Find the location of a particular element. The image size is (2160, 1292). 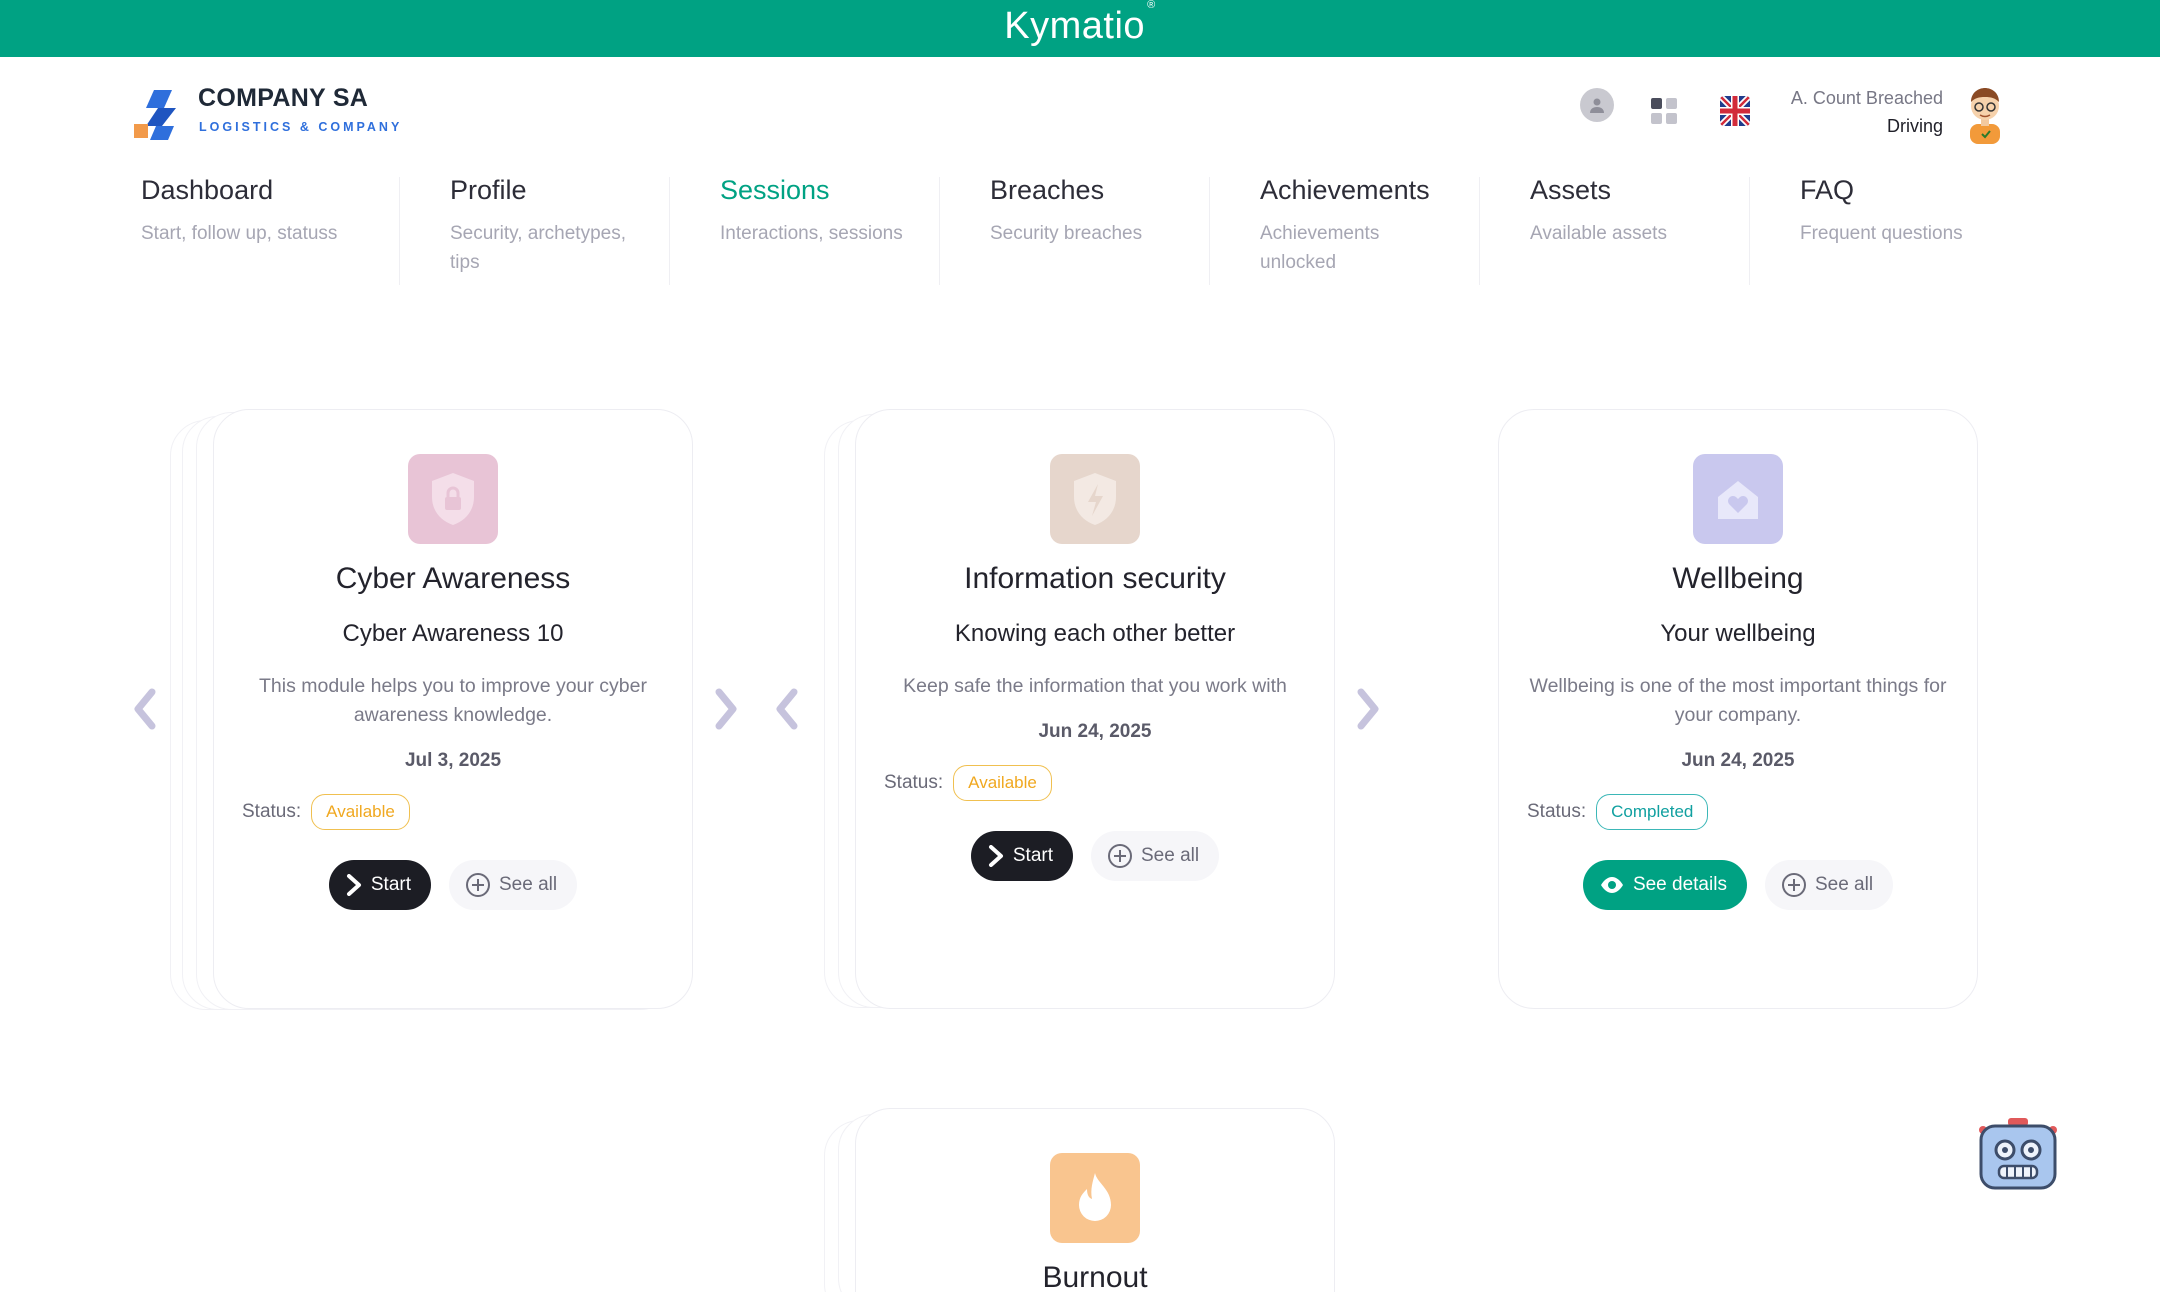

shield-lock-icon is located at coordinates (453, 499).